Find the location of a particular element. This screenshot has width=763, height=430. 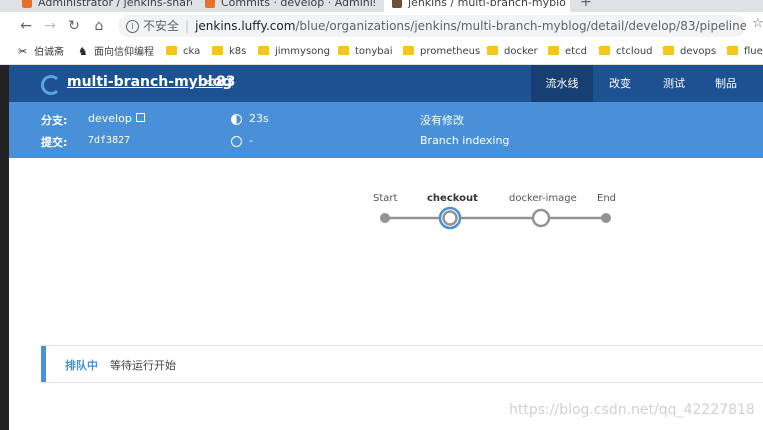

back-icon: ← is located at coordinates (26, 26).